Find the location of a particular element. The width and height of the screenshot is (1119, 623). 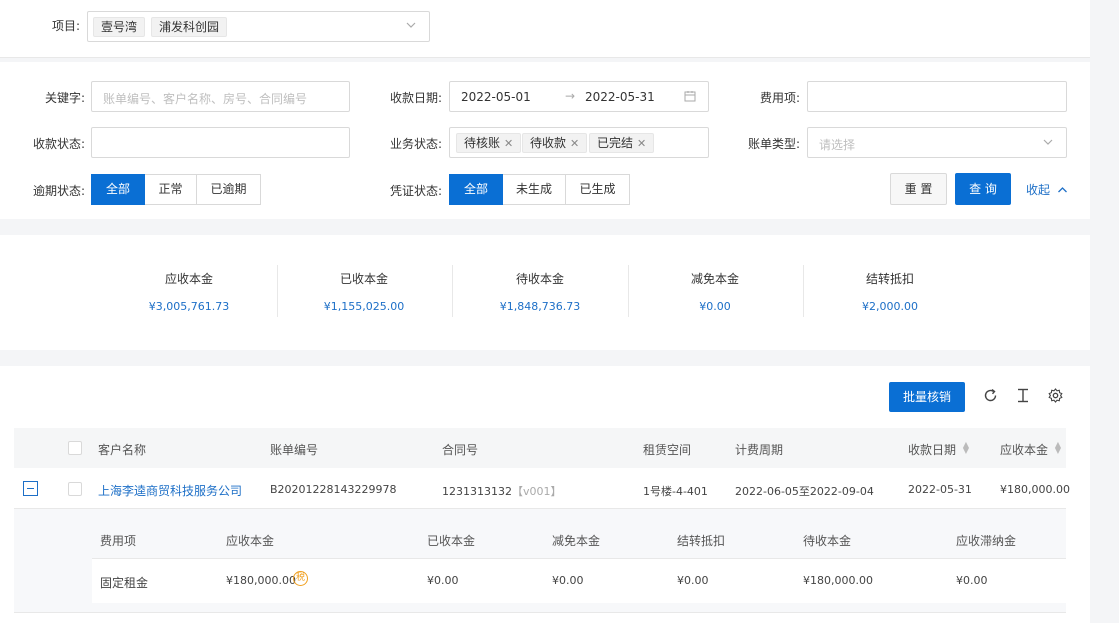

column-height-icon is located at coordinates (1023, 397).